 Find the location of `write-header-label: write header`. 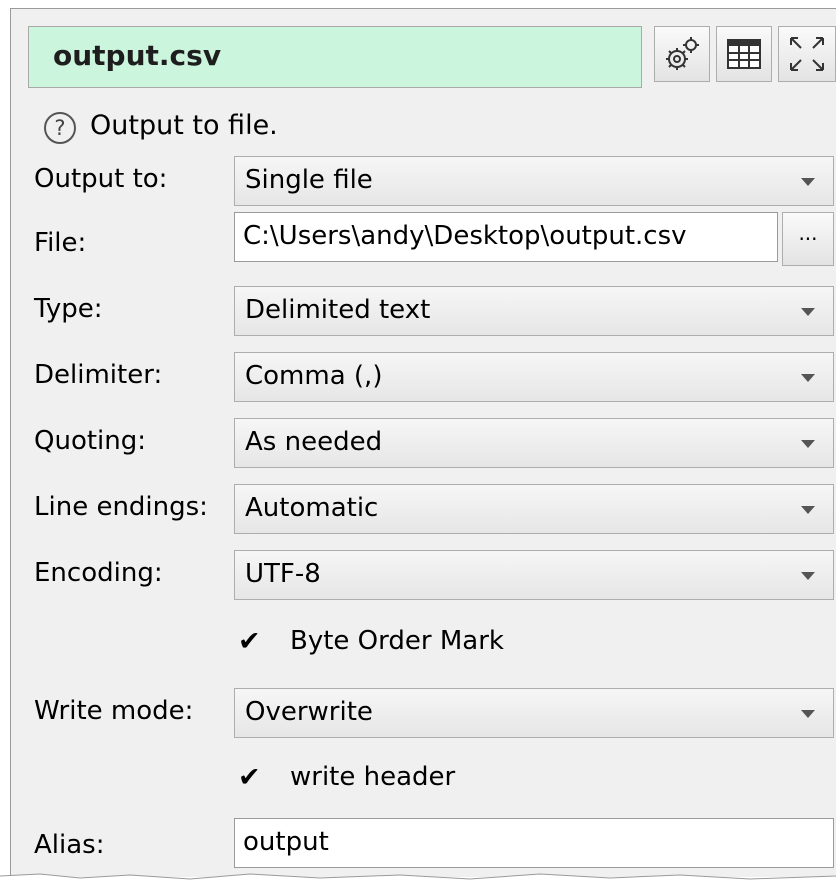

write-header-label: write header is located at coordinates (372, 777).